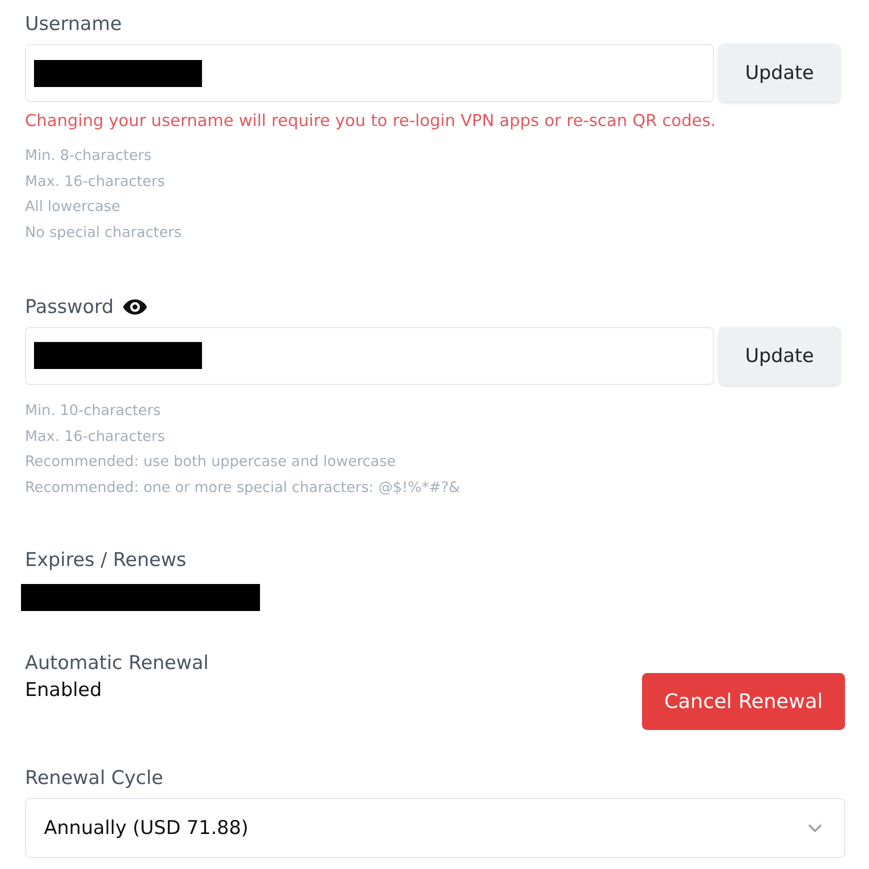 Image resolution: width=869 pixels, height=869 pixels. I want to click on chevron-down-icon, so click(815, 828).